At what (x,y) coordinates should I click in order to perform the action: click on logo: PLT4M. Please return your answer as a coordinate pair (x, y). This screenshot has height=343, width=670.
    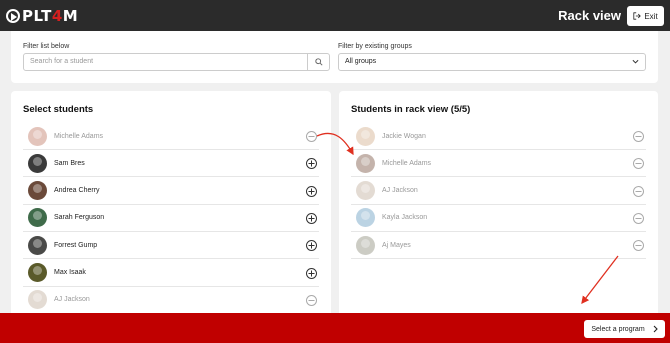
    Looking at the image, I should click on (42, 16).